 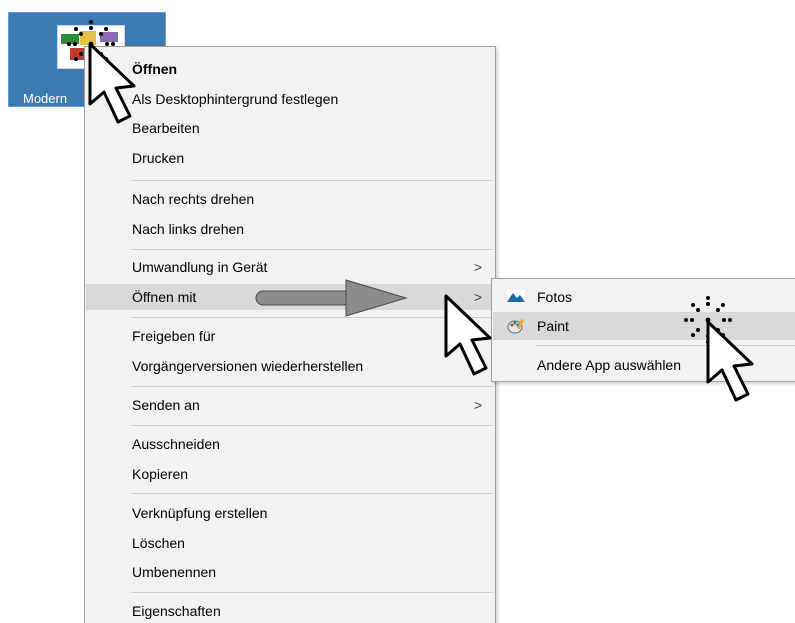 What do you see at coordinates (176, 611) in the screenshot?
I see `menu-item-label: Eigenschaften` at bounding box center [176, 611].